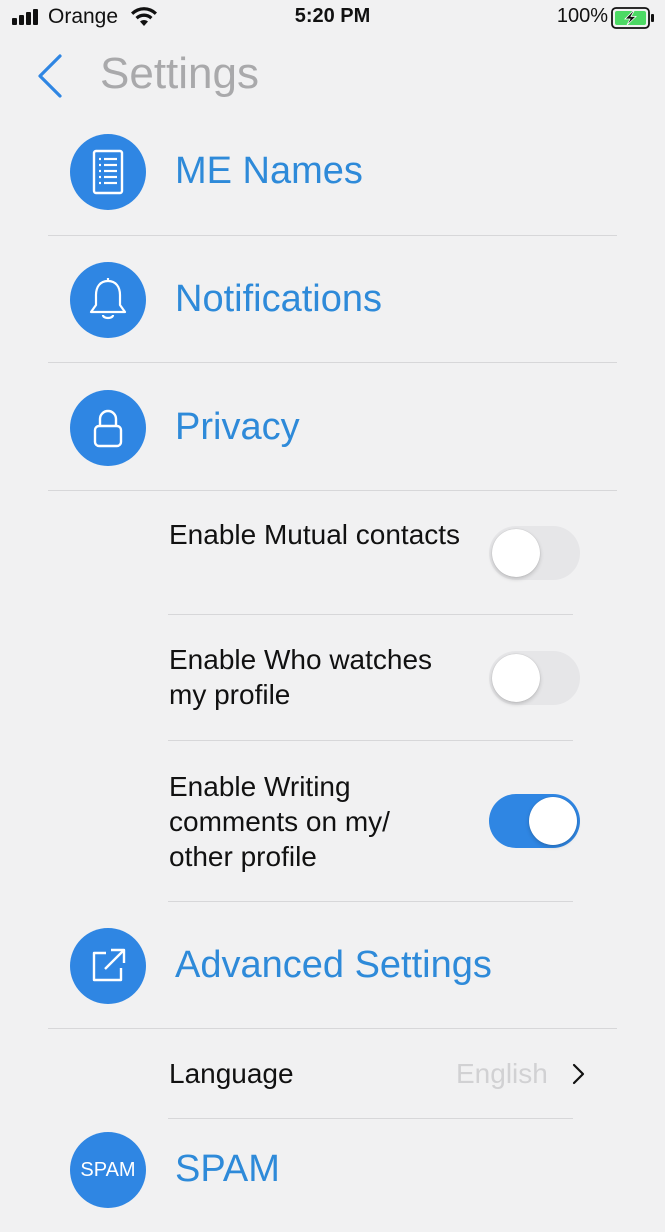 This screenshot has height=1232, width=665. What do you see at coordinates (332, 1169) in the screenshot?
I see `section-spam: SPAM SPAM` at bounding box center [332, 1169].